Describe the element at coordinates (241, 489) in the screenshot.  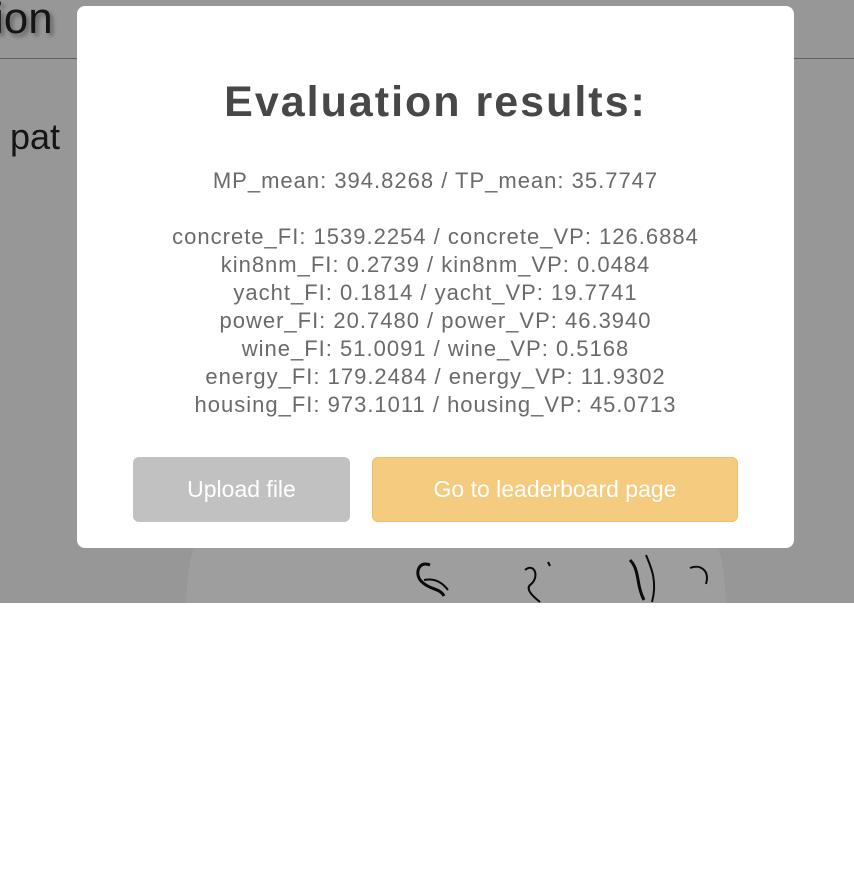
I see `upload-file-button: Upload file` at that location.